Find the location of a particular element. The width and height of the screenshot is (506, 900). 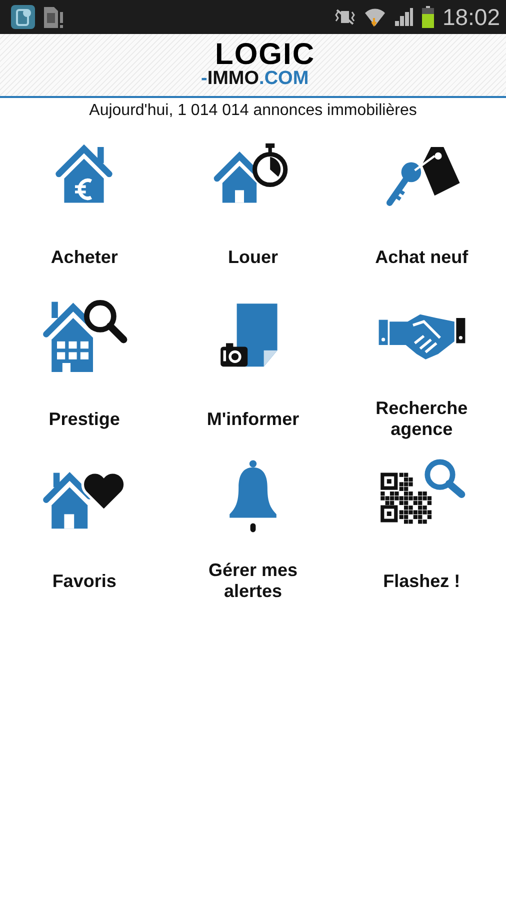

tile-label: Recherche agence is located at coordinates (421, 419).